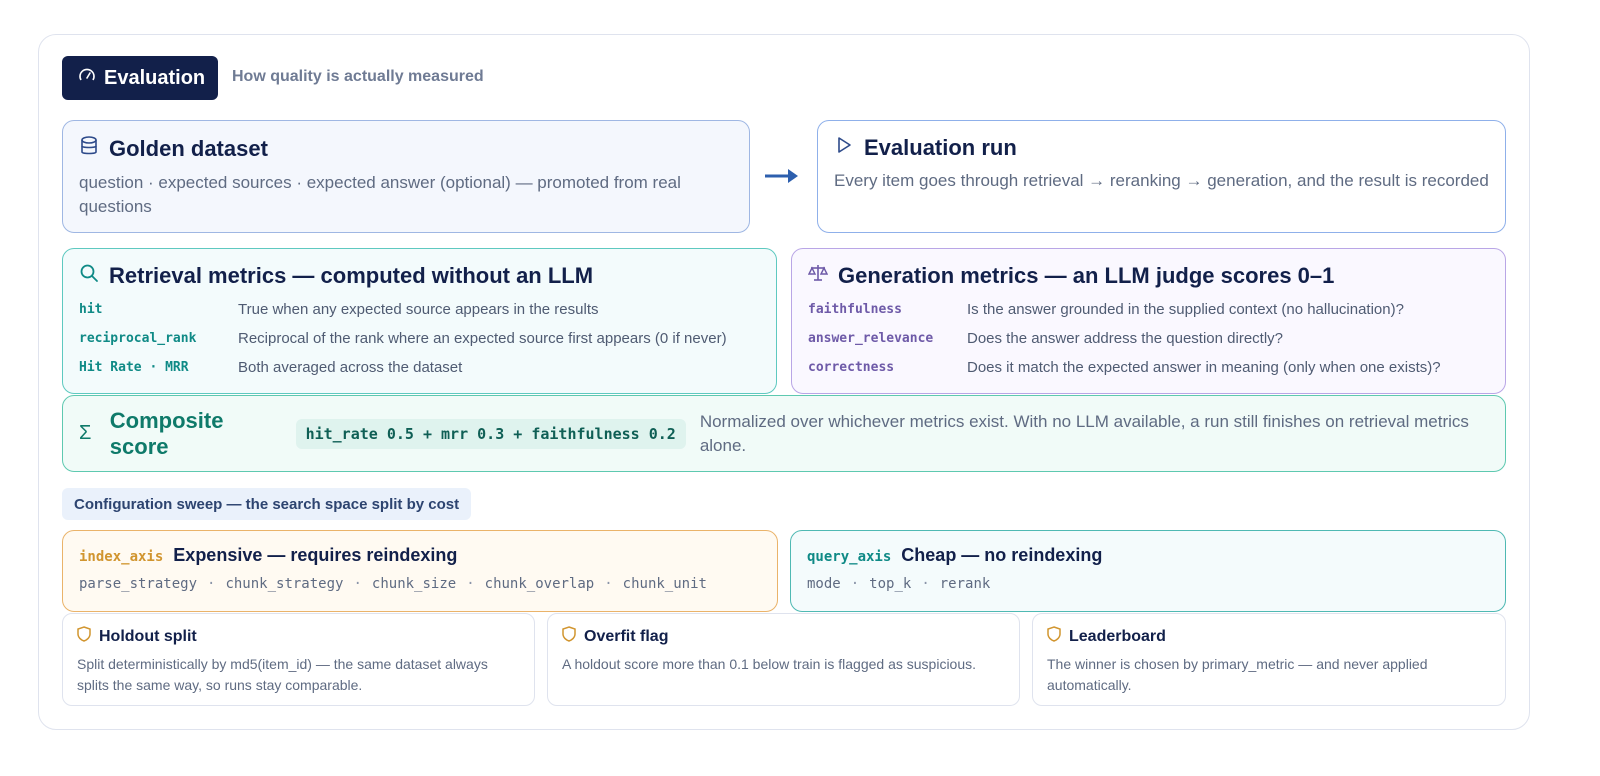 This screenshot has height=776, width=1600. I want to click on play-icon, so click(844, 148).